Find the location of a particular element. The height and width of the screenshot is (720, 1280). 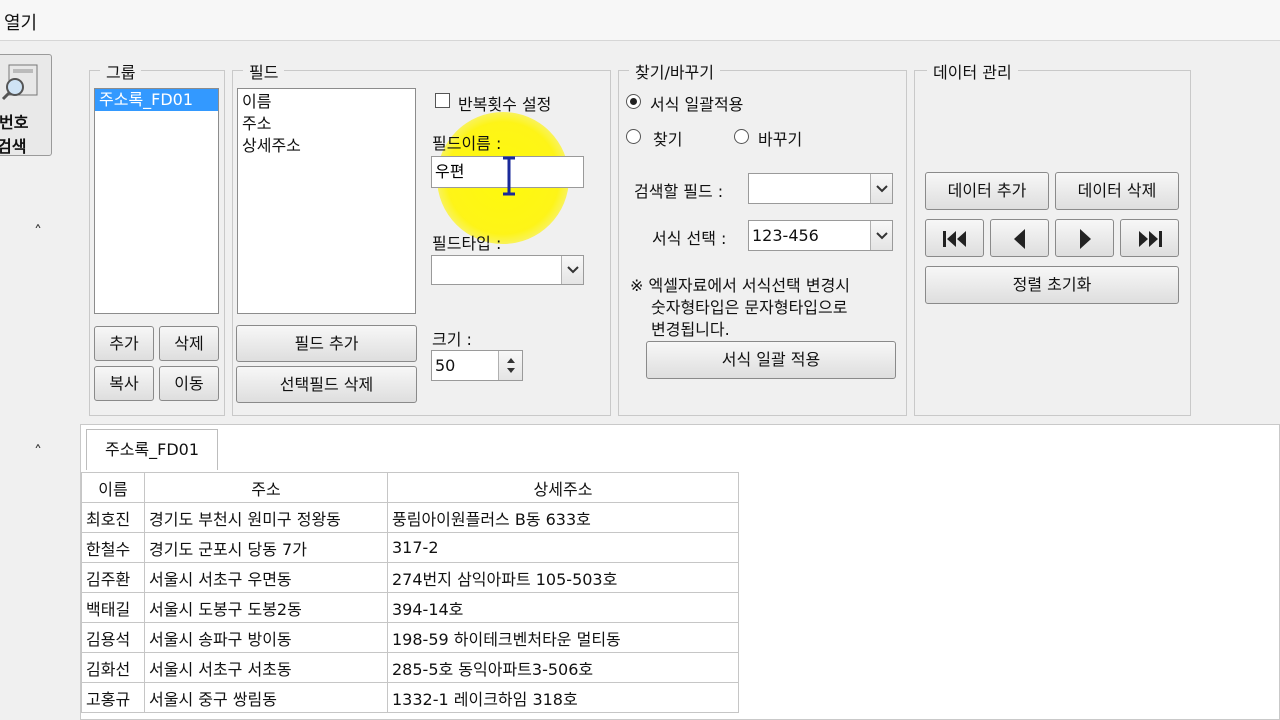

delete-data-button: 데이터 삭제 is located at coordinates (1117, 191).